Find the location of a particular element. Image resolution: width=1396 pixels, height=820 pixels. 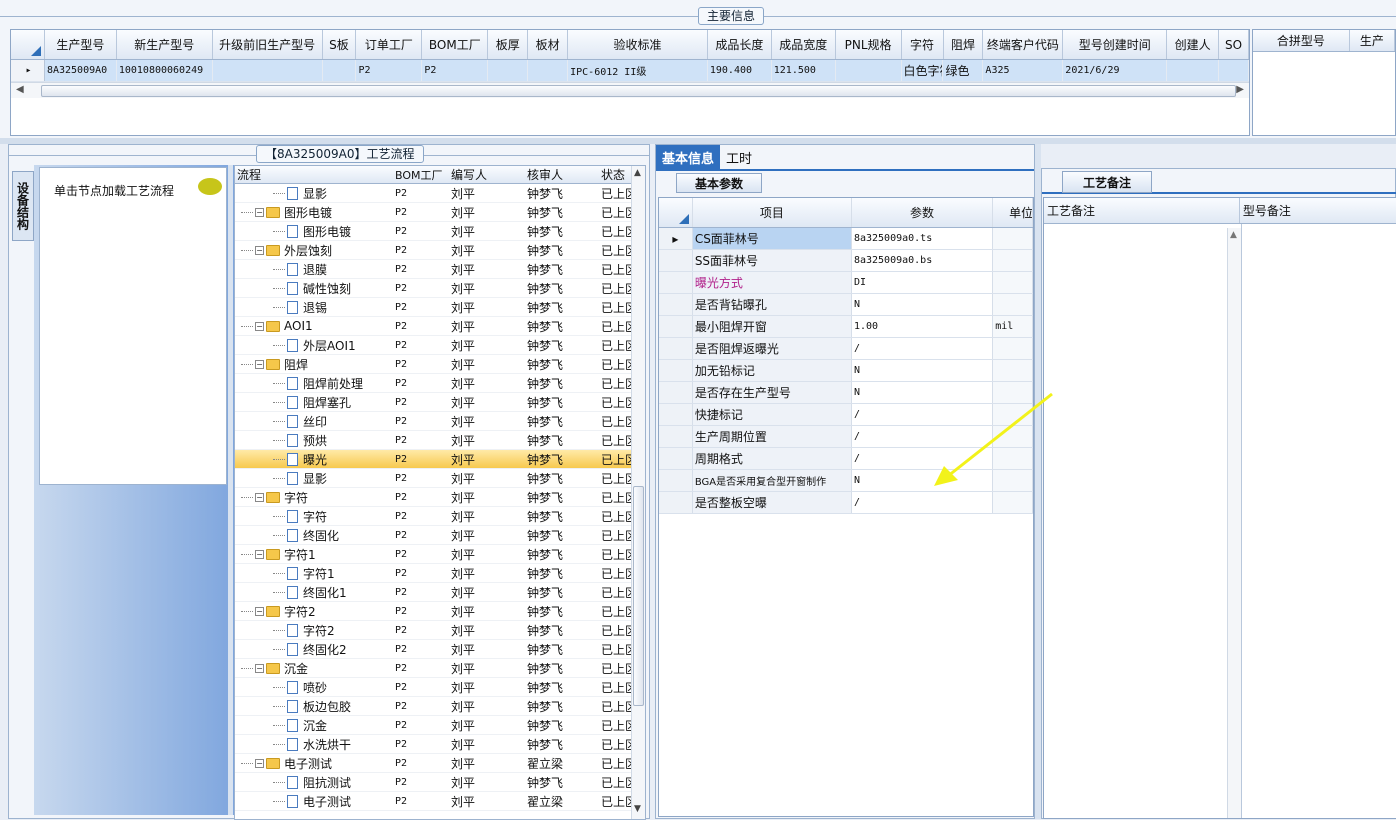

flow-tree-row: 曝光 P2 刘平 钟梦飞 已上区 is located at coordinates (440, 459).